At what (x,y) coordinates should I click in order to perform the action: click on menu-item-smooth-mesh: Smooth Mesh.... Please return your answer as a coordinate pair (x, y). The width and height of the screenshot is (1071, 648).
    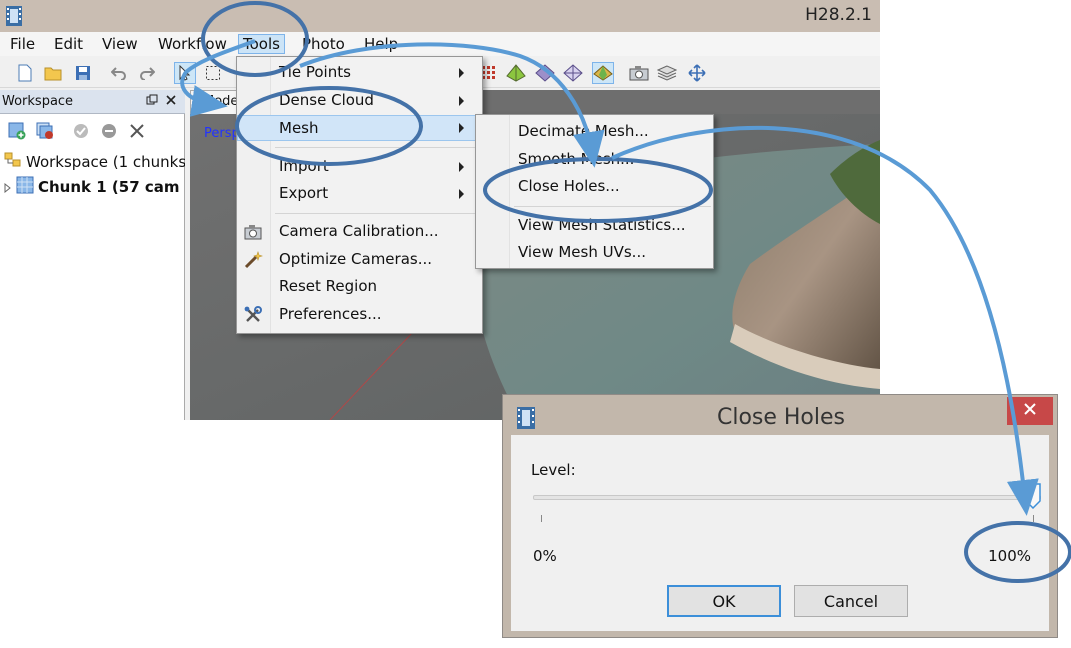
    Looking at the image, I should click on (594, 160).